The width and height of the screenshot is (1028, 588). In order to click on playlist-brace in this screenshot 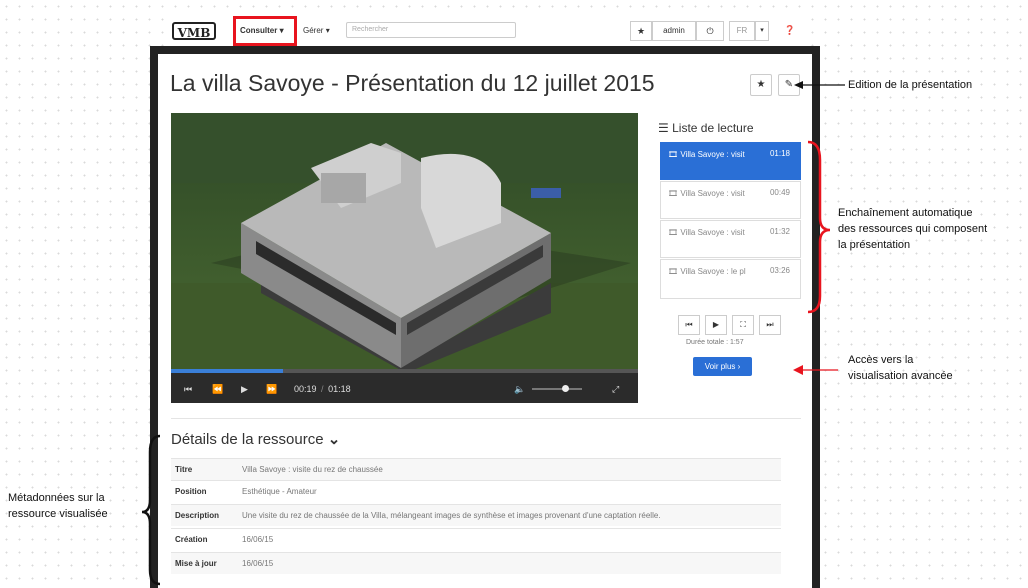, I will do `click(819, 227)`.